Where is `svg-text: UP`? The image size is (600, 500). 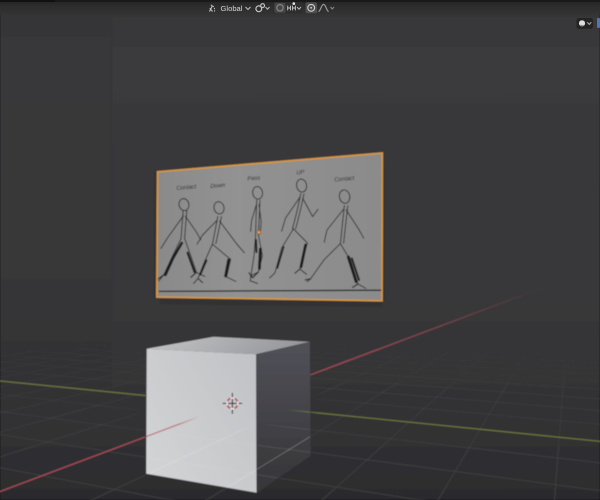 svg-text: UP is located at coordinates (300, 173).